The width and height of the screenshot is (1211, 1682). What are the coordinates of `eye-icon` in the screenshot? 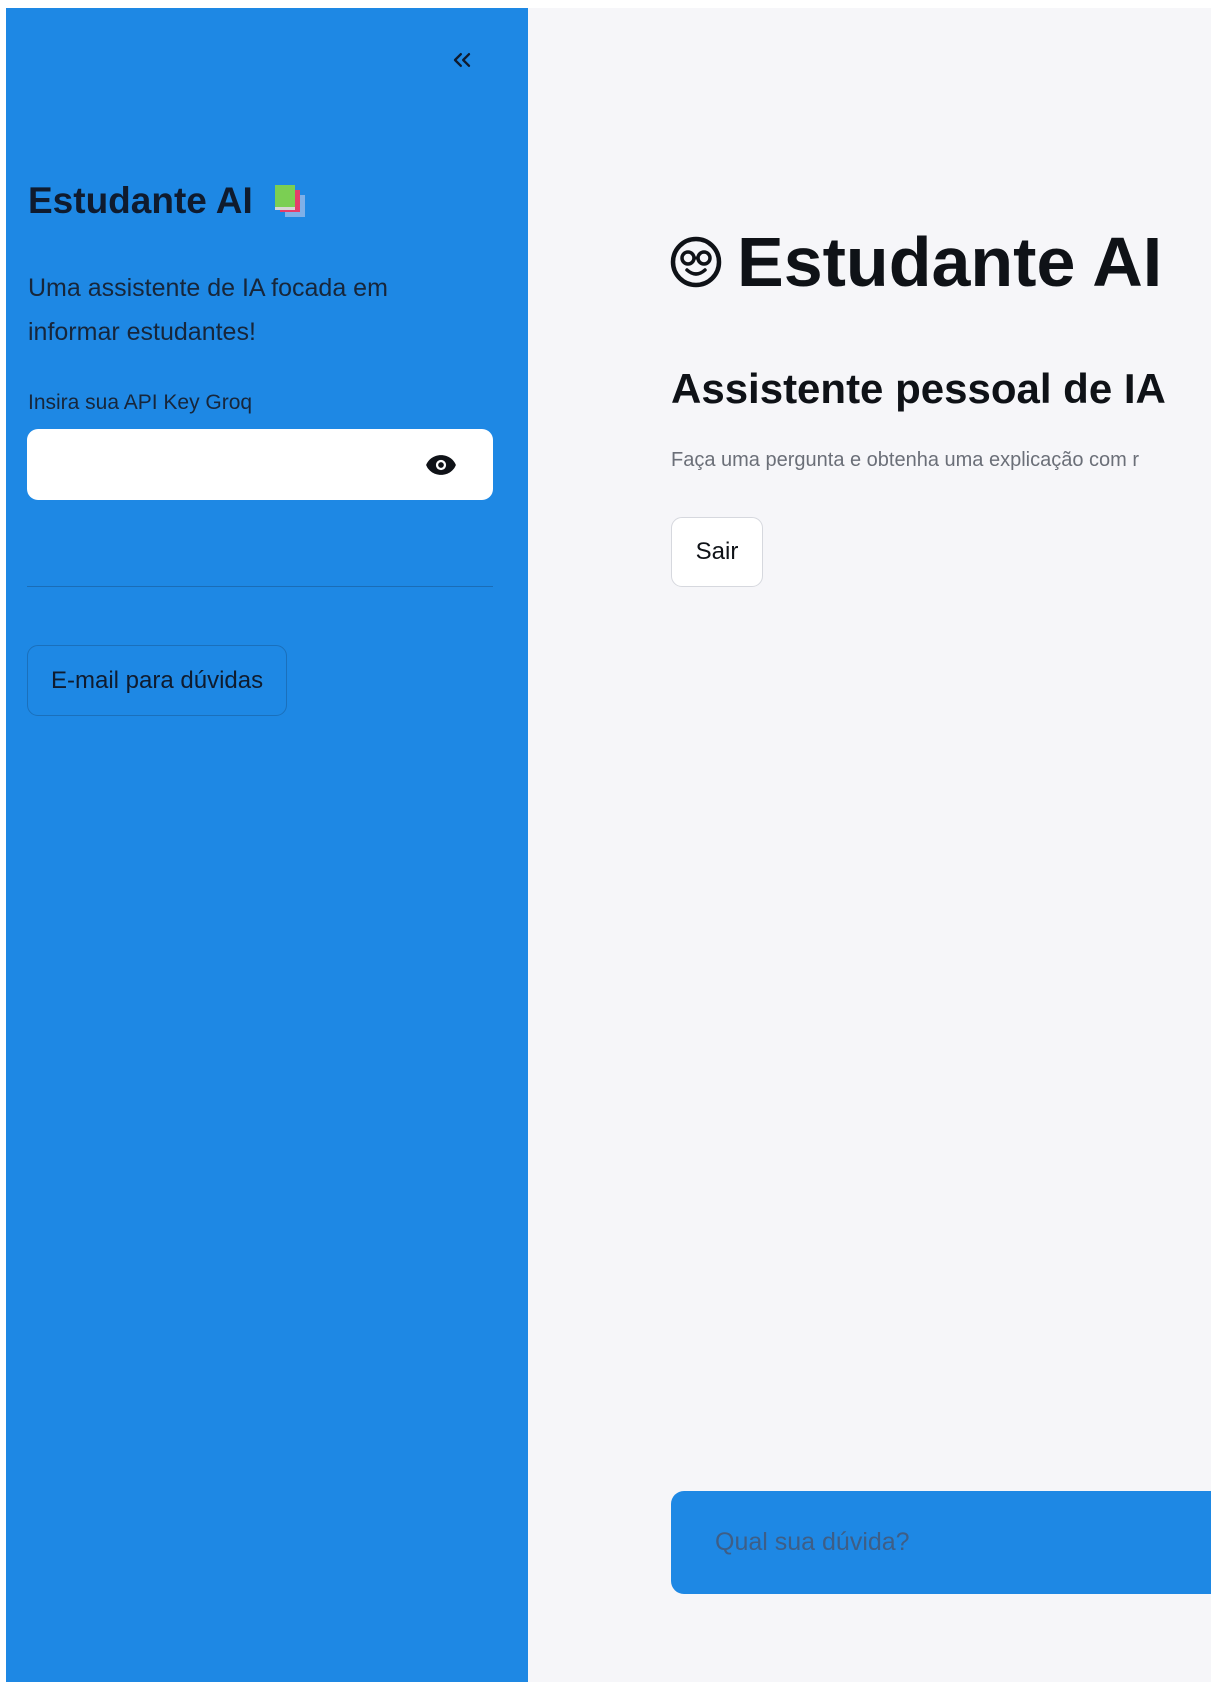 It's located at (441, 465).